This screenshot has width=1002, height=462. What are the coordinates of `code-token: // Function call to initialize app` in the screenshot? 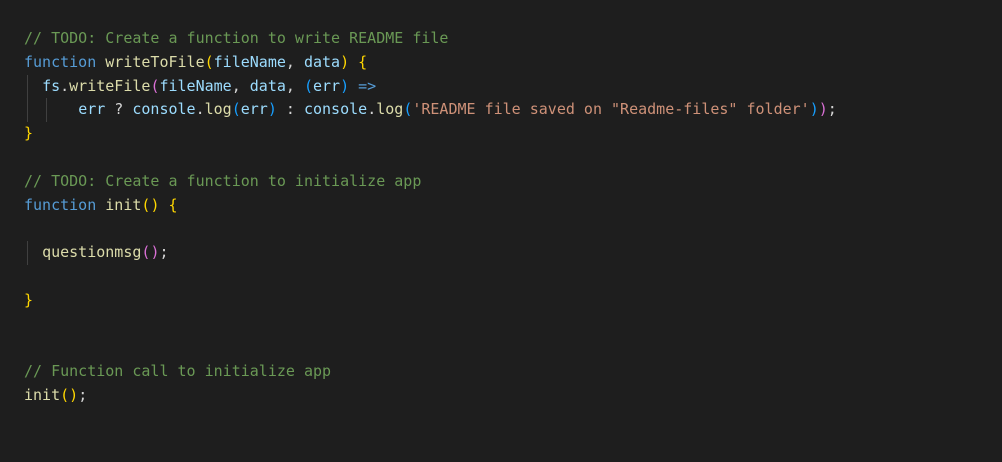 It's located at (178, 371).